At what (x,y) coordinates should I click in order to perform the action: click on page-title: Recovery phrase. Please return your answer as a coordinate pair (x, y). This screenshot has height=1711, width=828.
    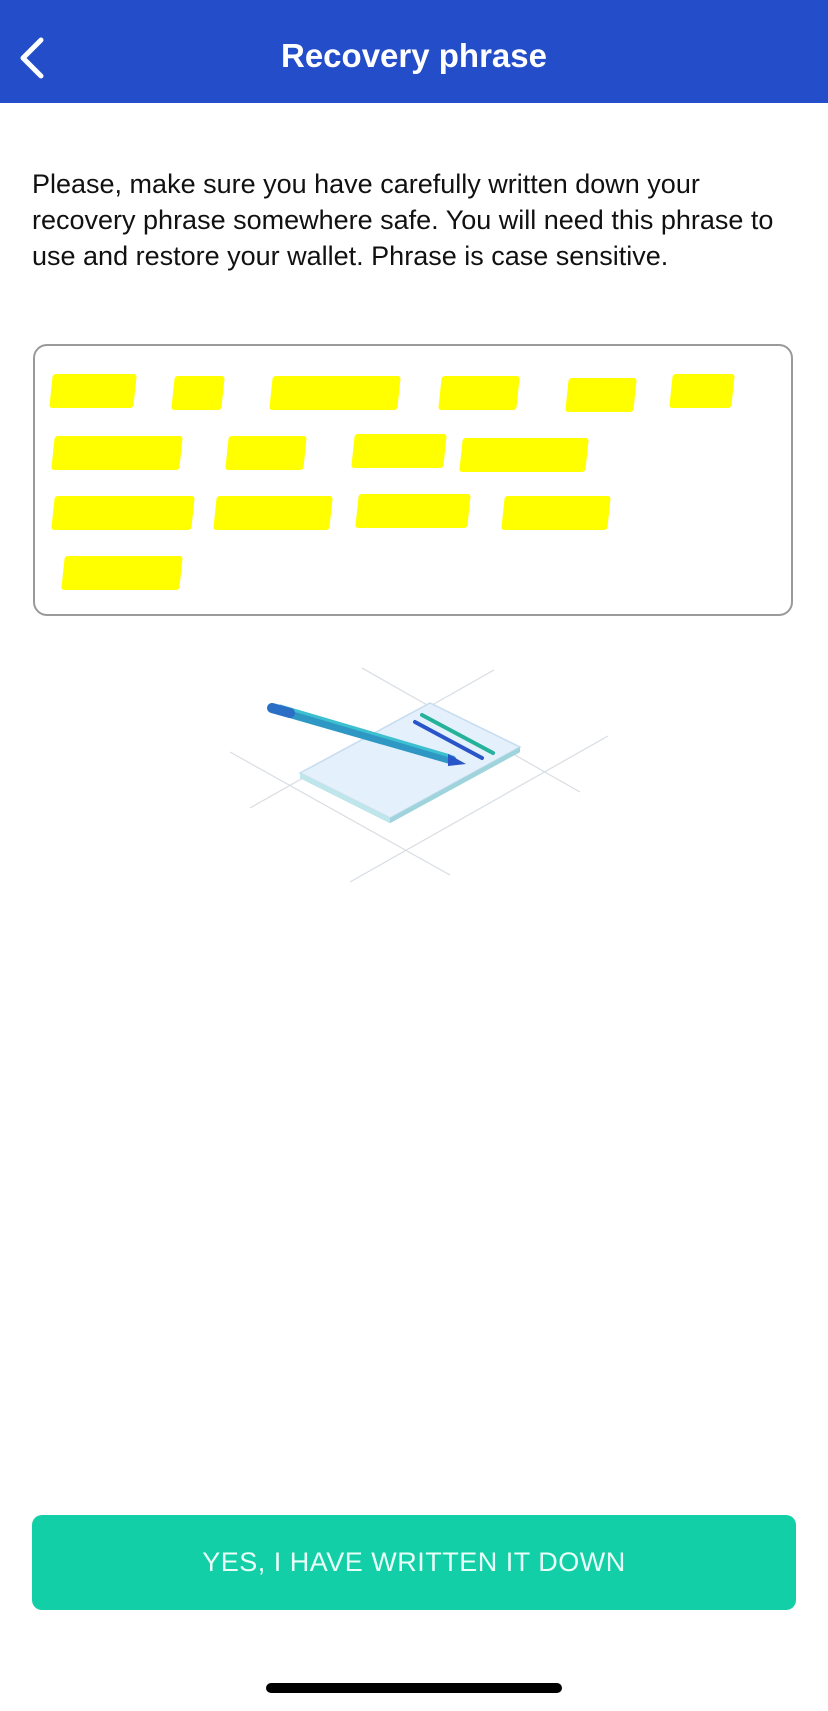
    Looking at the image, I should click on (414, 55).